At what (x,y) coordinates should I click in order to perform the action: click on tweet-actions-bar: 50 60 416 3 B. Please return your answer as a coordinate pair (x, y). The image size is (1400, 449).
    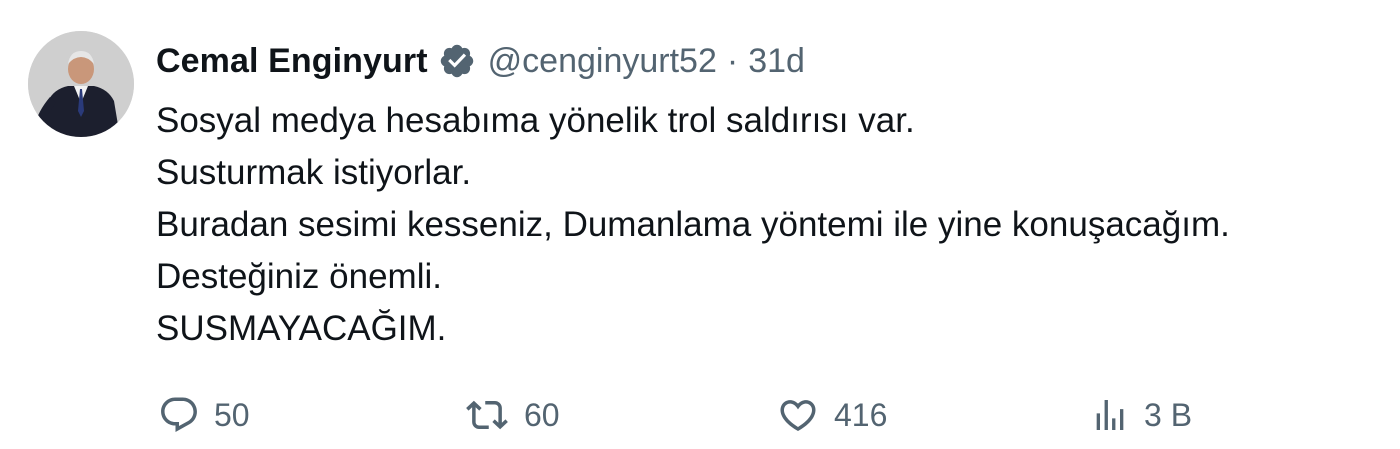
    Looking at the image, I should click on (756, 415).